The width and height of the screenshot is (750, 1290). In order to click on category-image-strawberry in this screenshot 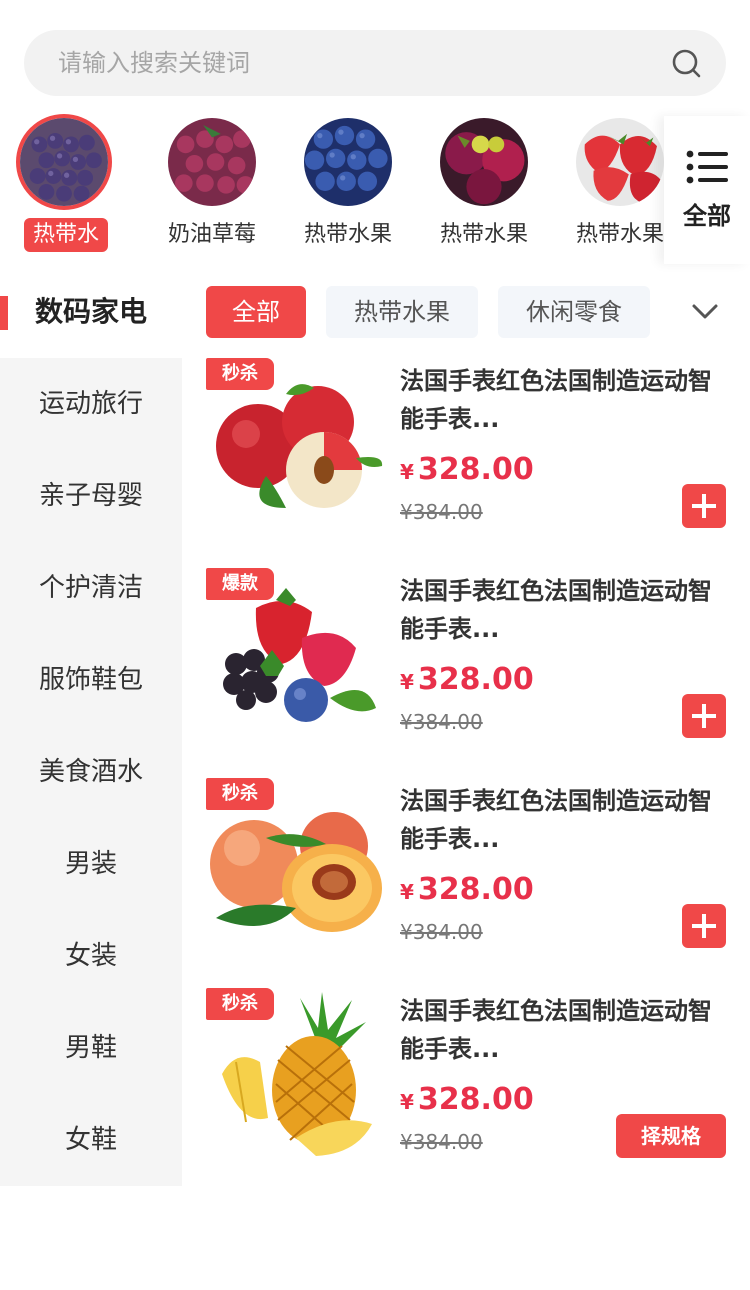, I will do `click(620, 162)`.